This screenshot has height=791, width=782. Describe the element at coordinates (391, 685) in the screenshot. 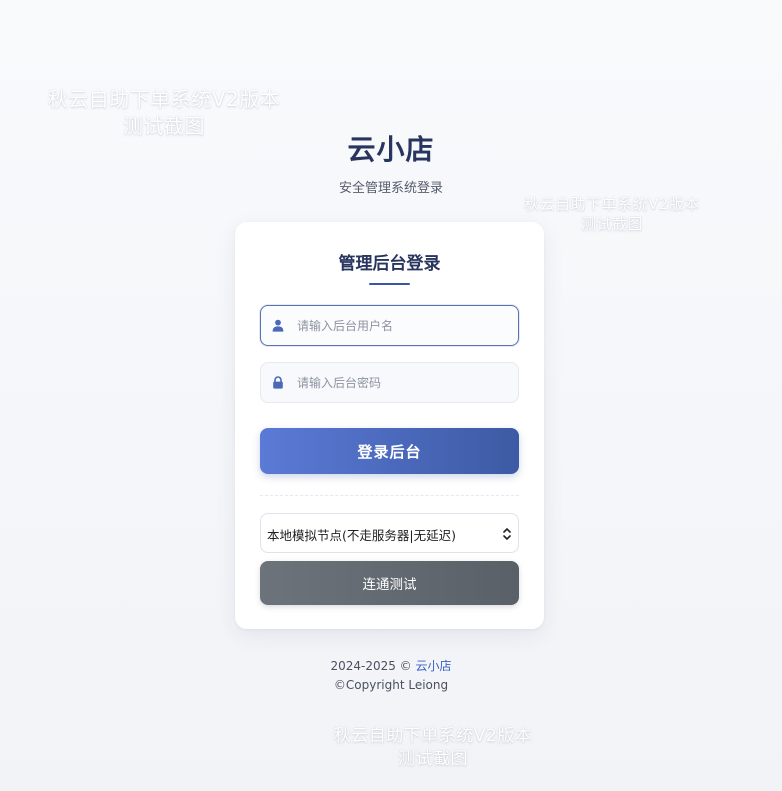

I see `footer-copyright-owner: ©Copyright Leiong` at that location.